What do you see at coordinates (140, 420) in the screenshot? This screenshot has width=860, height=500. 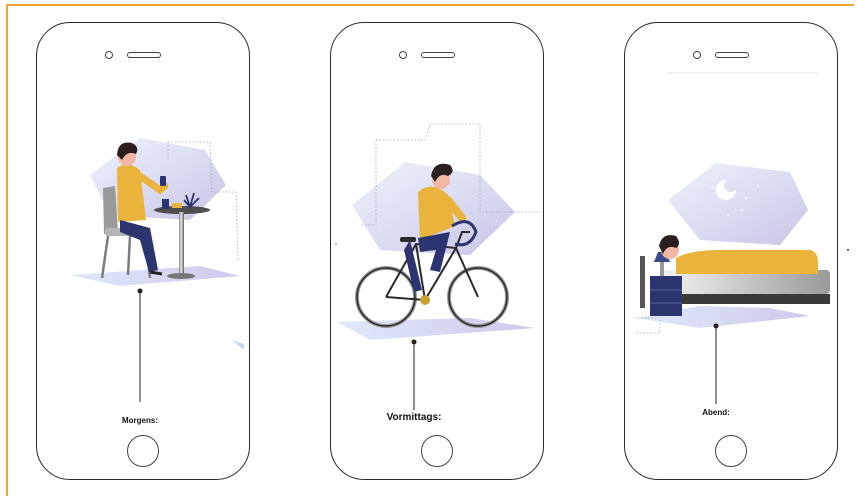 I see `label-morgens: Morgens:` at bounding box center [140, 420].